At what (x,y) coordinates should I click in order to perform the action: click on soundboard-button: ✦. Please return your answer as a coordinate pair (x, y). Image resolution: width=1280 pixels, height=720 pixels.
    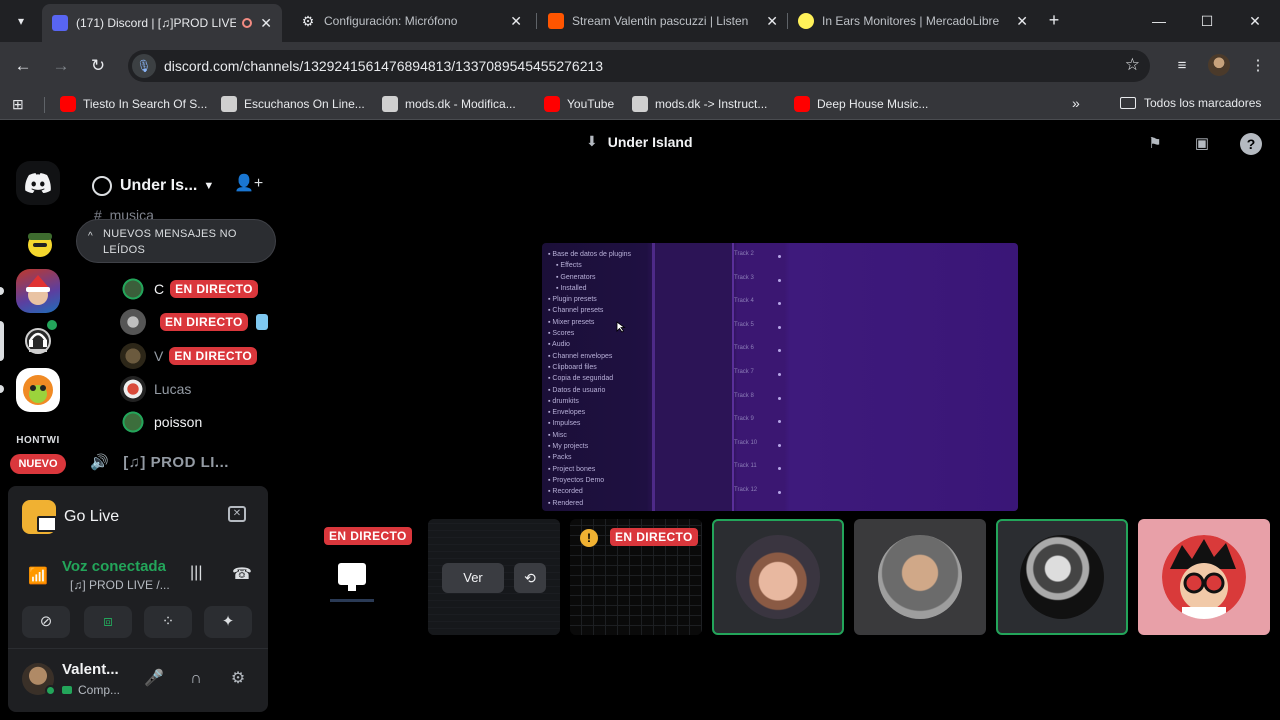
    Looking at the image, I should click on (228, 622).